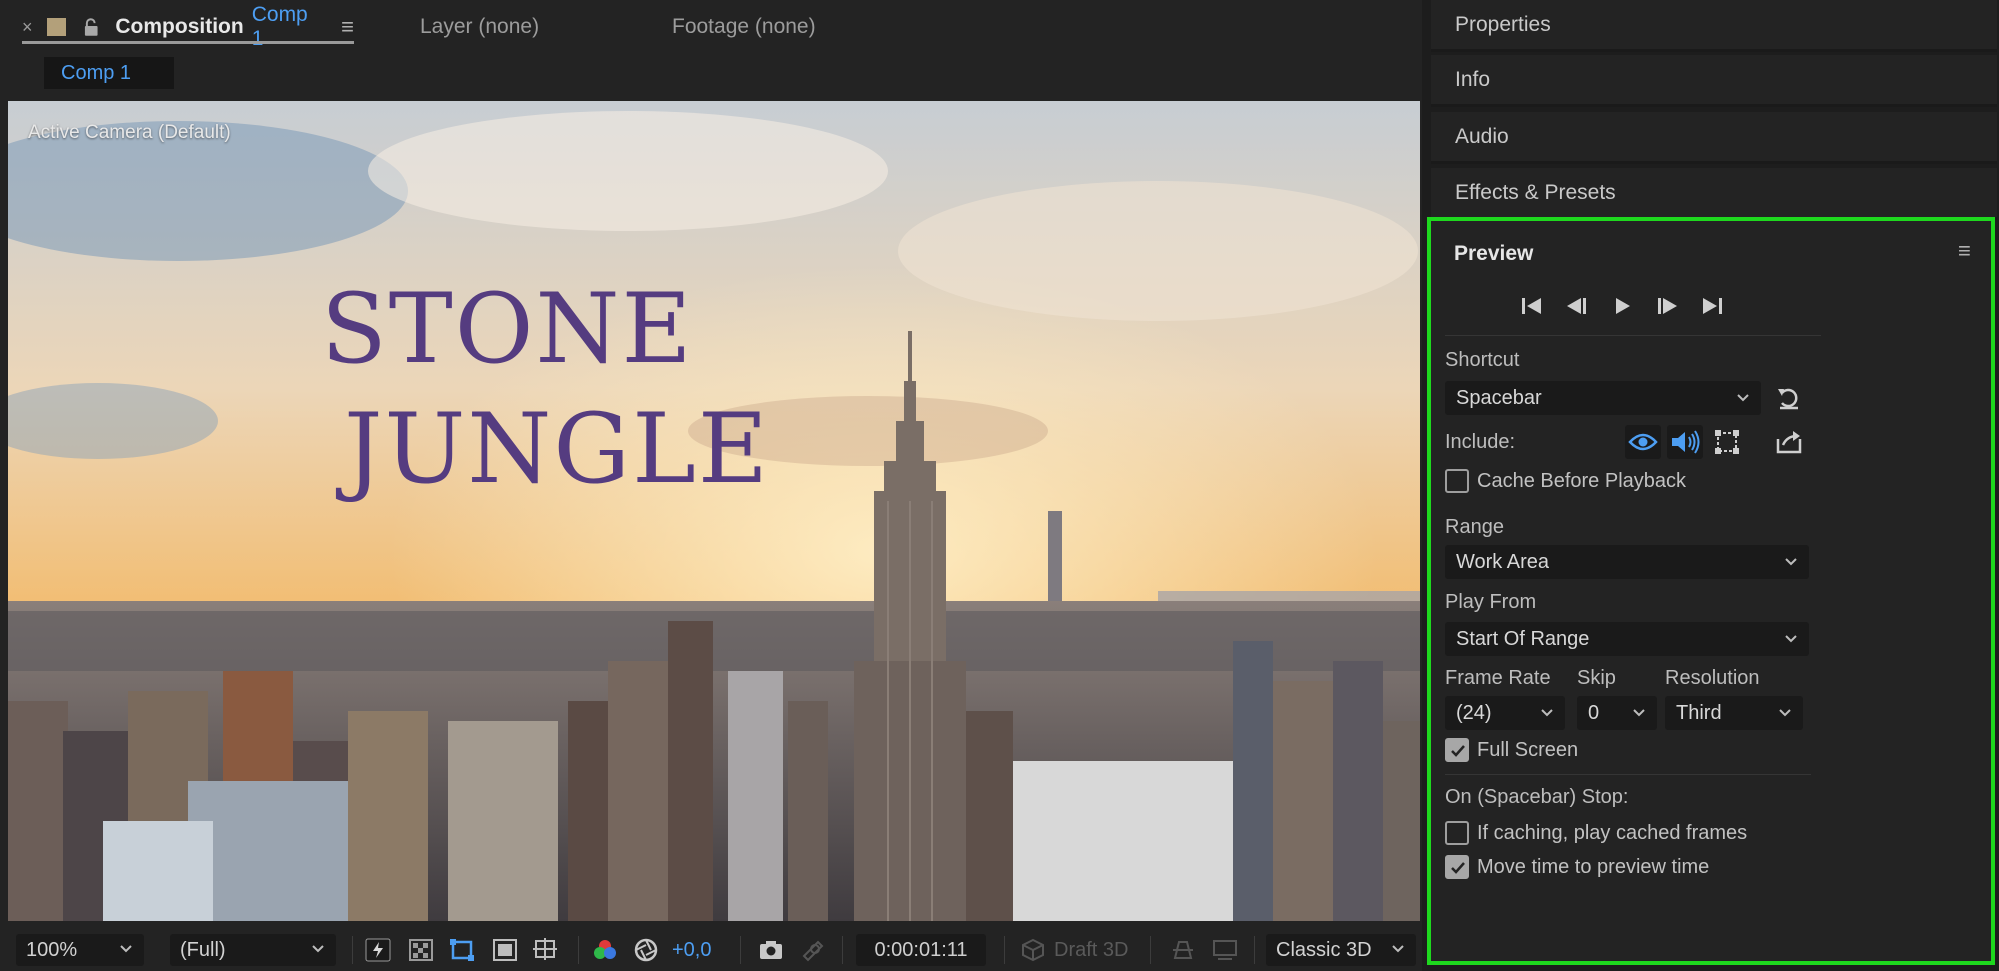  Describe the element at coordinates (179, 26) in the screenshot. I see `tab-composition-label: Composition` at that location.